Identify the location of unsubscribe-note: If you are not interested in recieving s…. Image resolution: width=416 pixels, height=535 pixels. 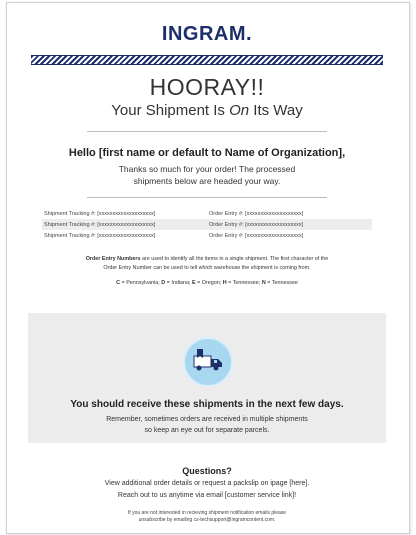
(207, 517).